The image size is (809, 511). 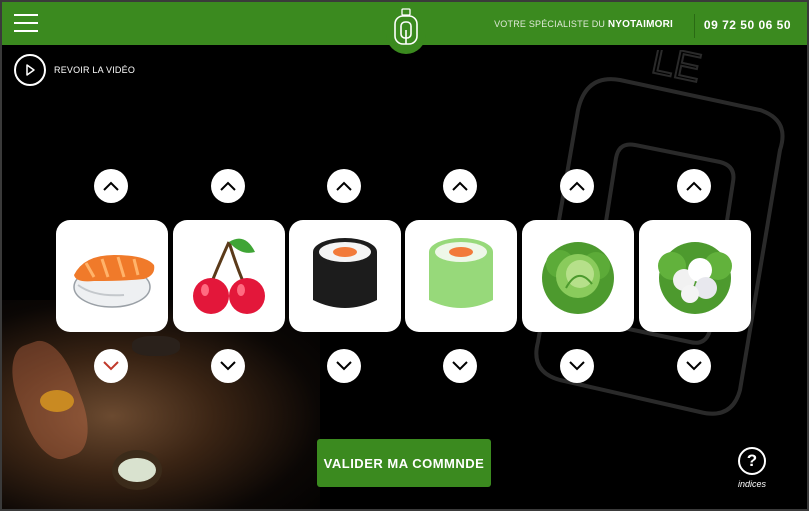 What do you see at coordinates (461, 273) in the screenshot?
I see `green-maki-icon` at bounding box center [461, 273].